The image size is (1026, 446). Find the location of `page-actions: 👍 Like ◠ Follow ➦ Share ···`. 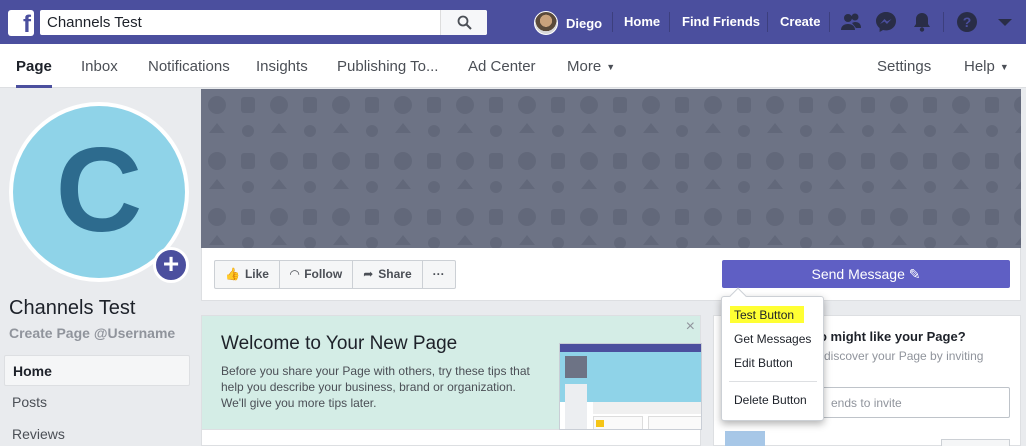

page-actions: 👍 Like ◠ Follow ➦ Share ··· is located at coordinates (335, 274).